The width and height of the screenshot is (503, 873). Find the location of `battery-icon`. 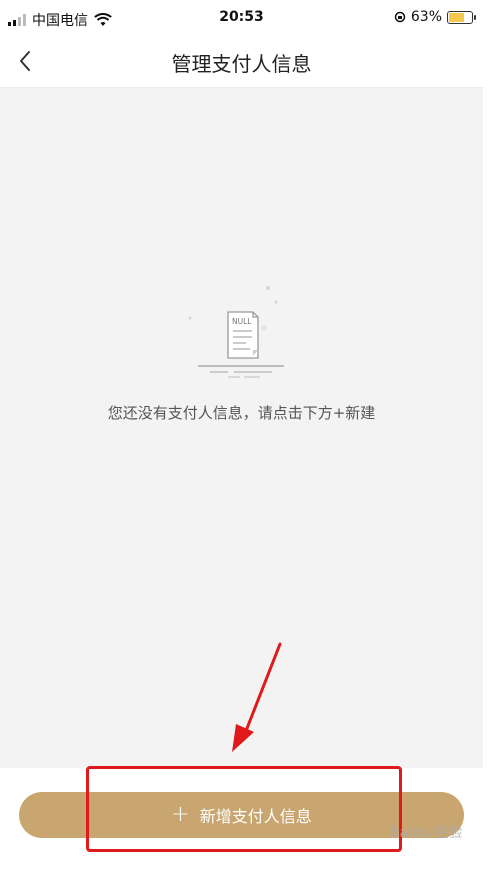

battery-icon is located at coordinates (461, 17).